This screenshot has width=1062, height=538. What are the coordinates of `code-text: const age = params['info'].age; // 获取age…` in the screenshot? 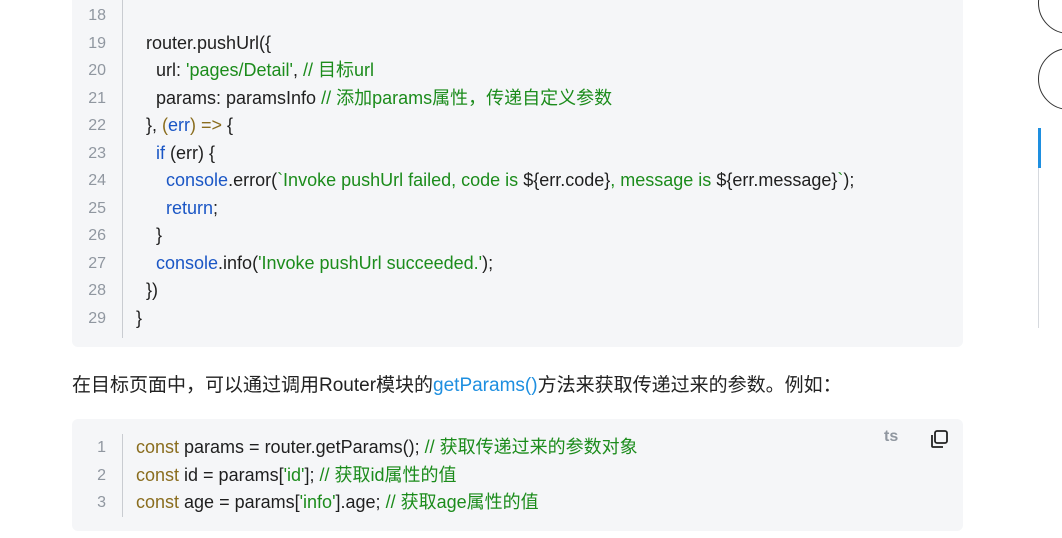 It's located at (337, 502).